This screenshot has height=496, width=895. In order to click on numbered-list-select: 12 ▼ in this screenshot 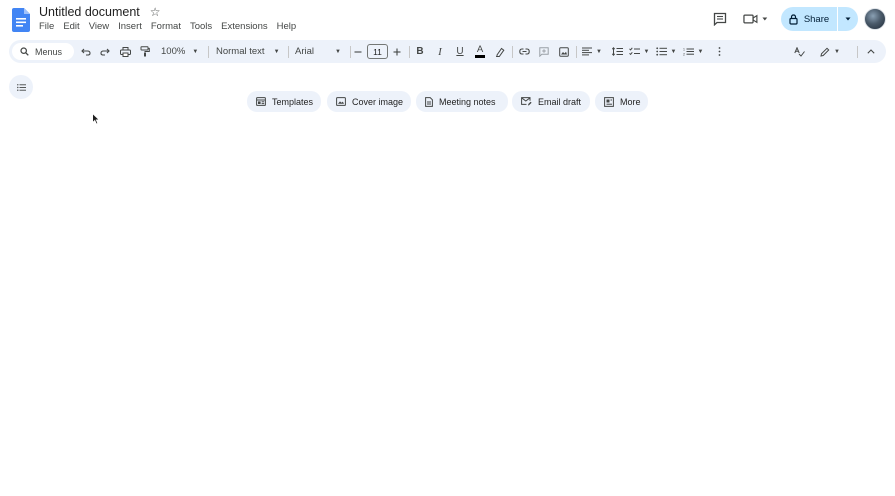, I will do `click(693, 51)`.